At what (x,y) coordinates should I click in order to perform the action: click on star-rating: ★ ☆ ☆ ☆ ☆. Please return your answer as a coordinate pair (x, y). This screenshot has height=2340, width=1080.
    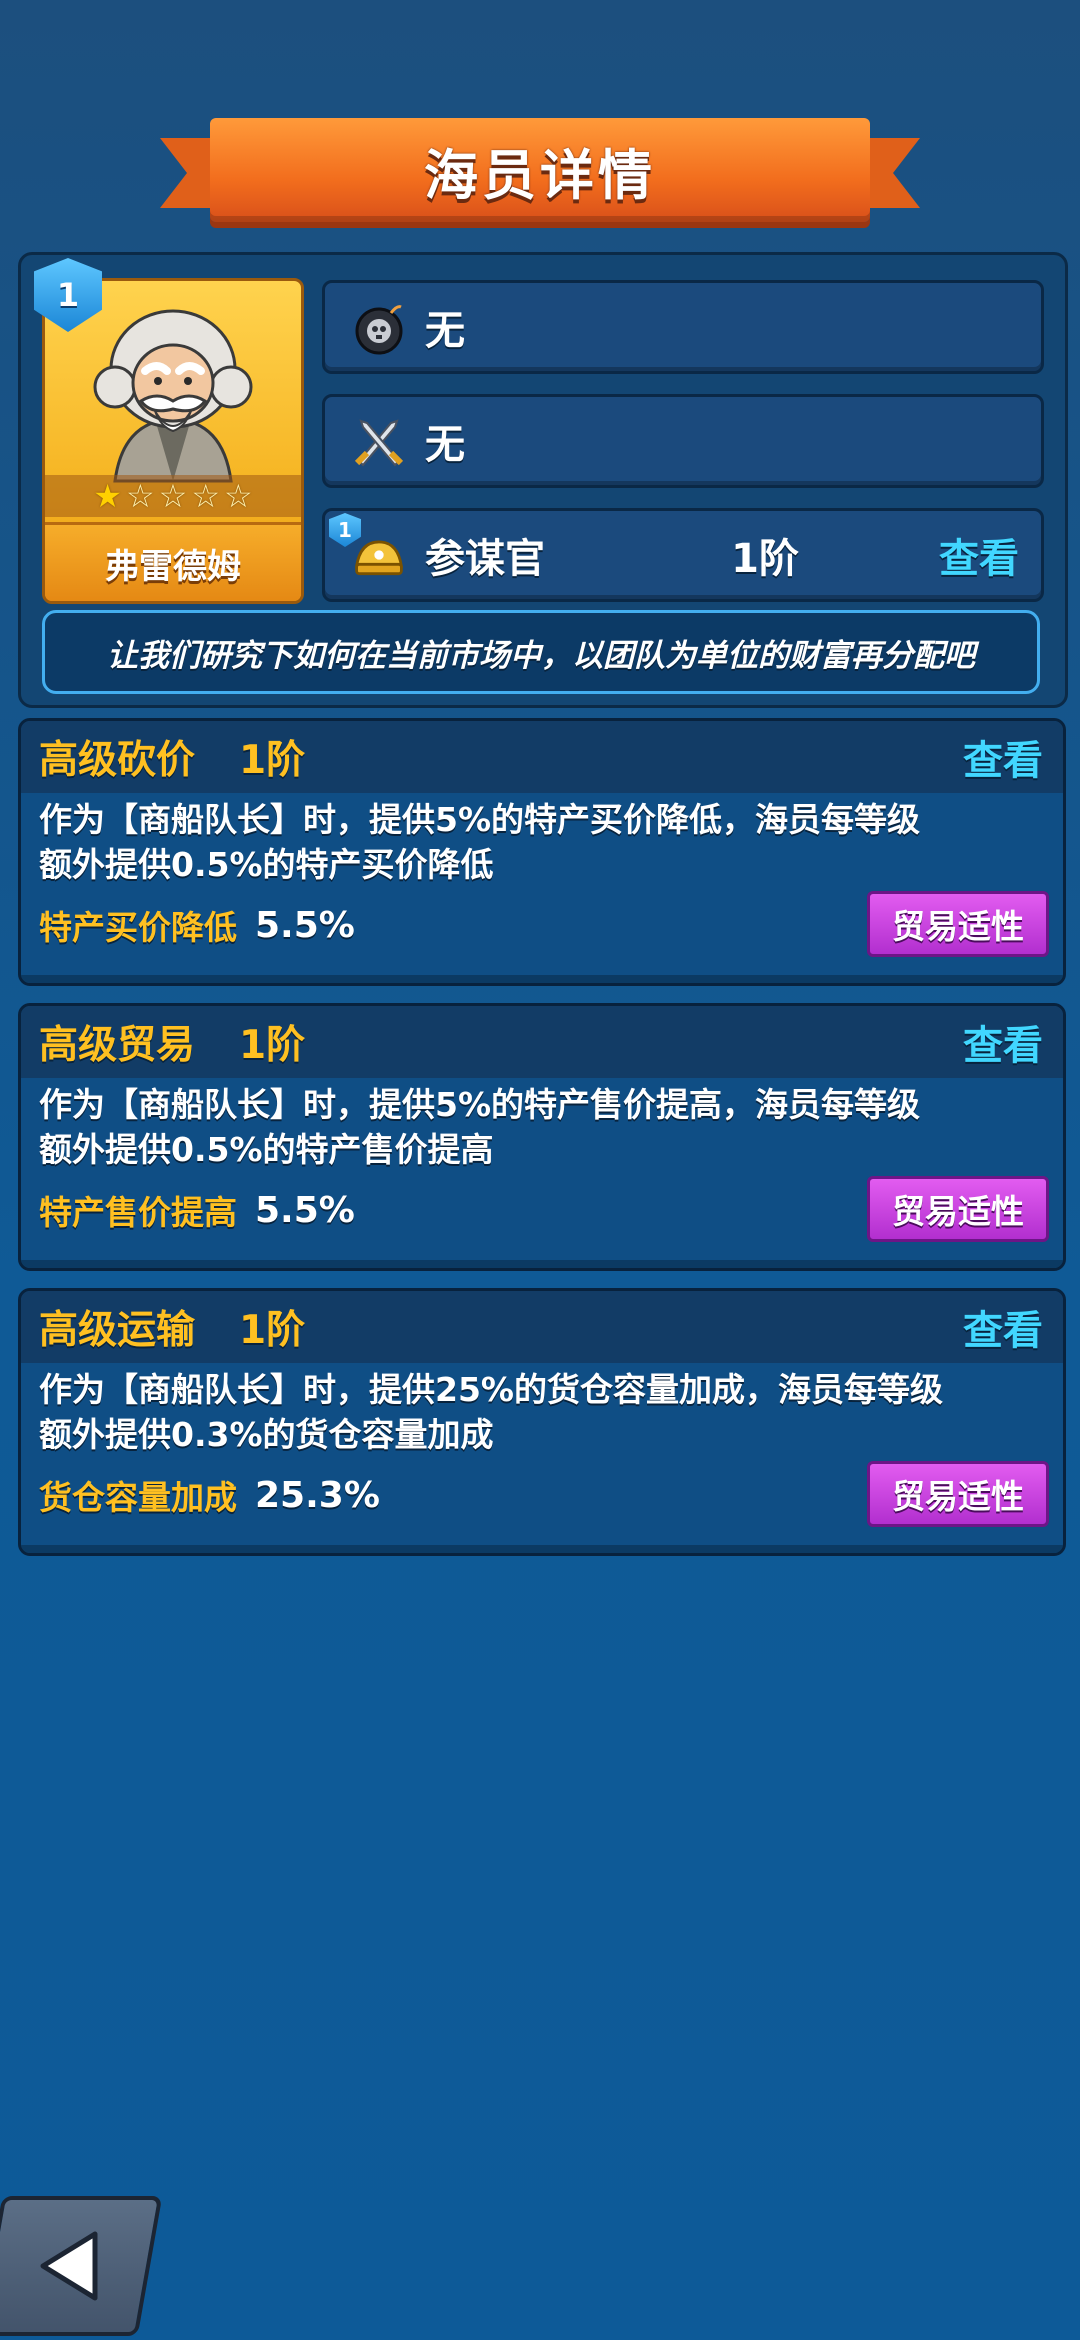
    Looking at the image, I should click on (173, 496).